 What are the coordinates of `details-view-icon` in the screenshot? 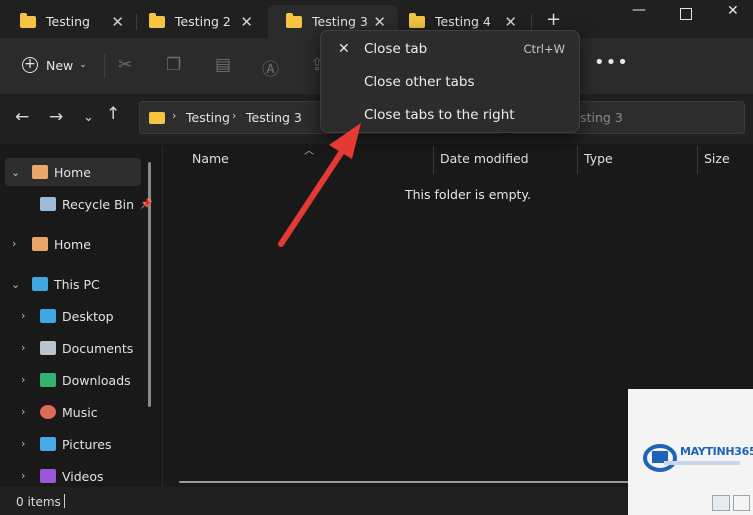 It's located at (721, 503).